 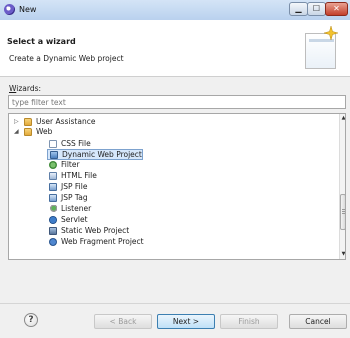 What do you see at coordinates (53, 198) in the screenshot?
I see `jsp-tag-icon` at bounding box center [53, 198].